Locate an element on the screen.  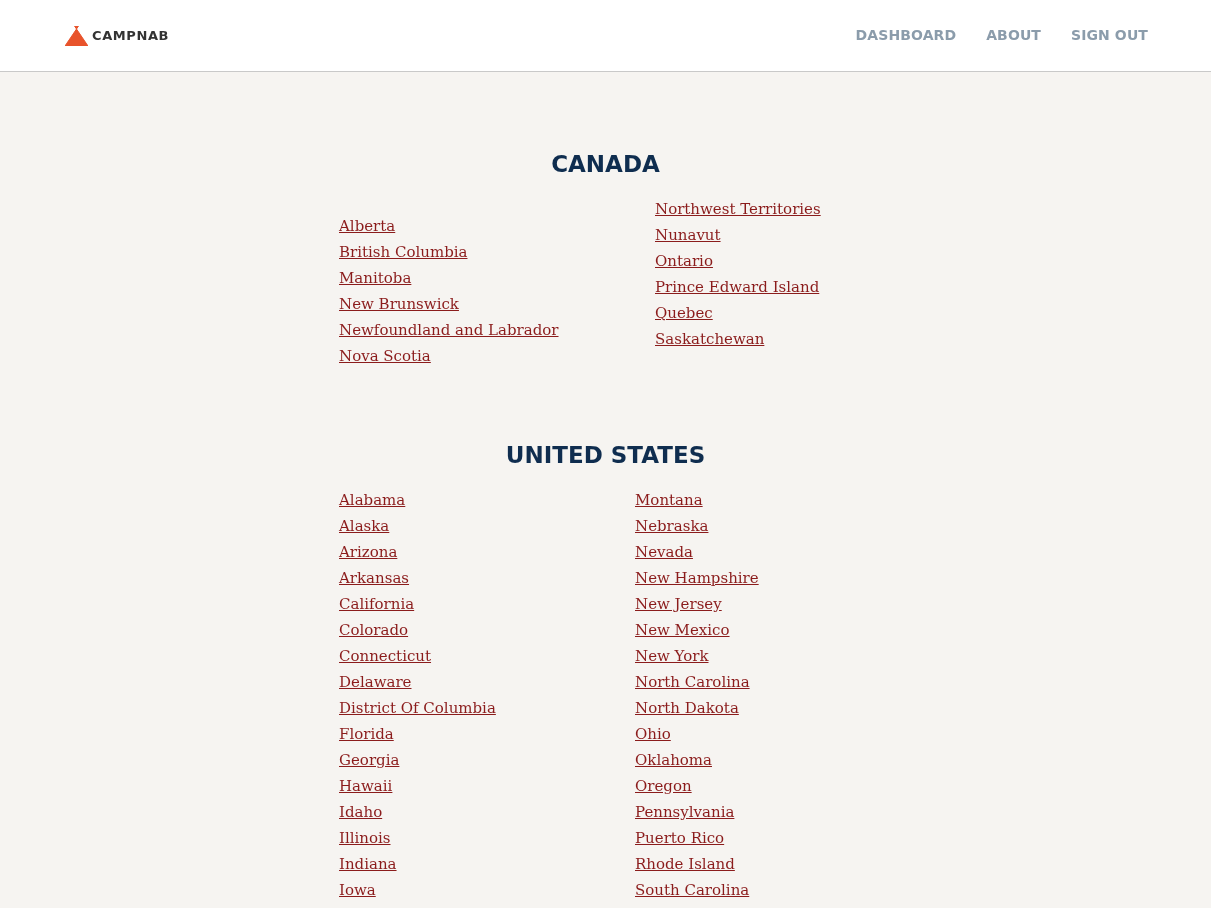
region-link: Prince Edward Island is located at coordinates (737, 287).